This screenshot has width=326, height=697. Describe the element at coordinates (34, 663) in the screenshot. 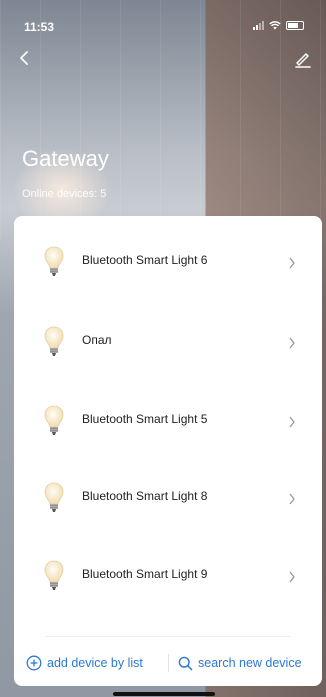

I see `add-circle-icon` at that location.